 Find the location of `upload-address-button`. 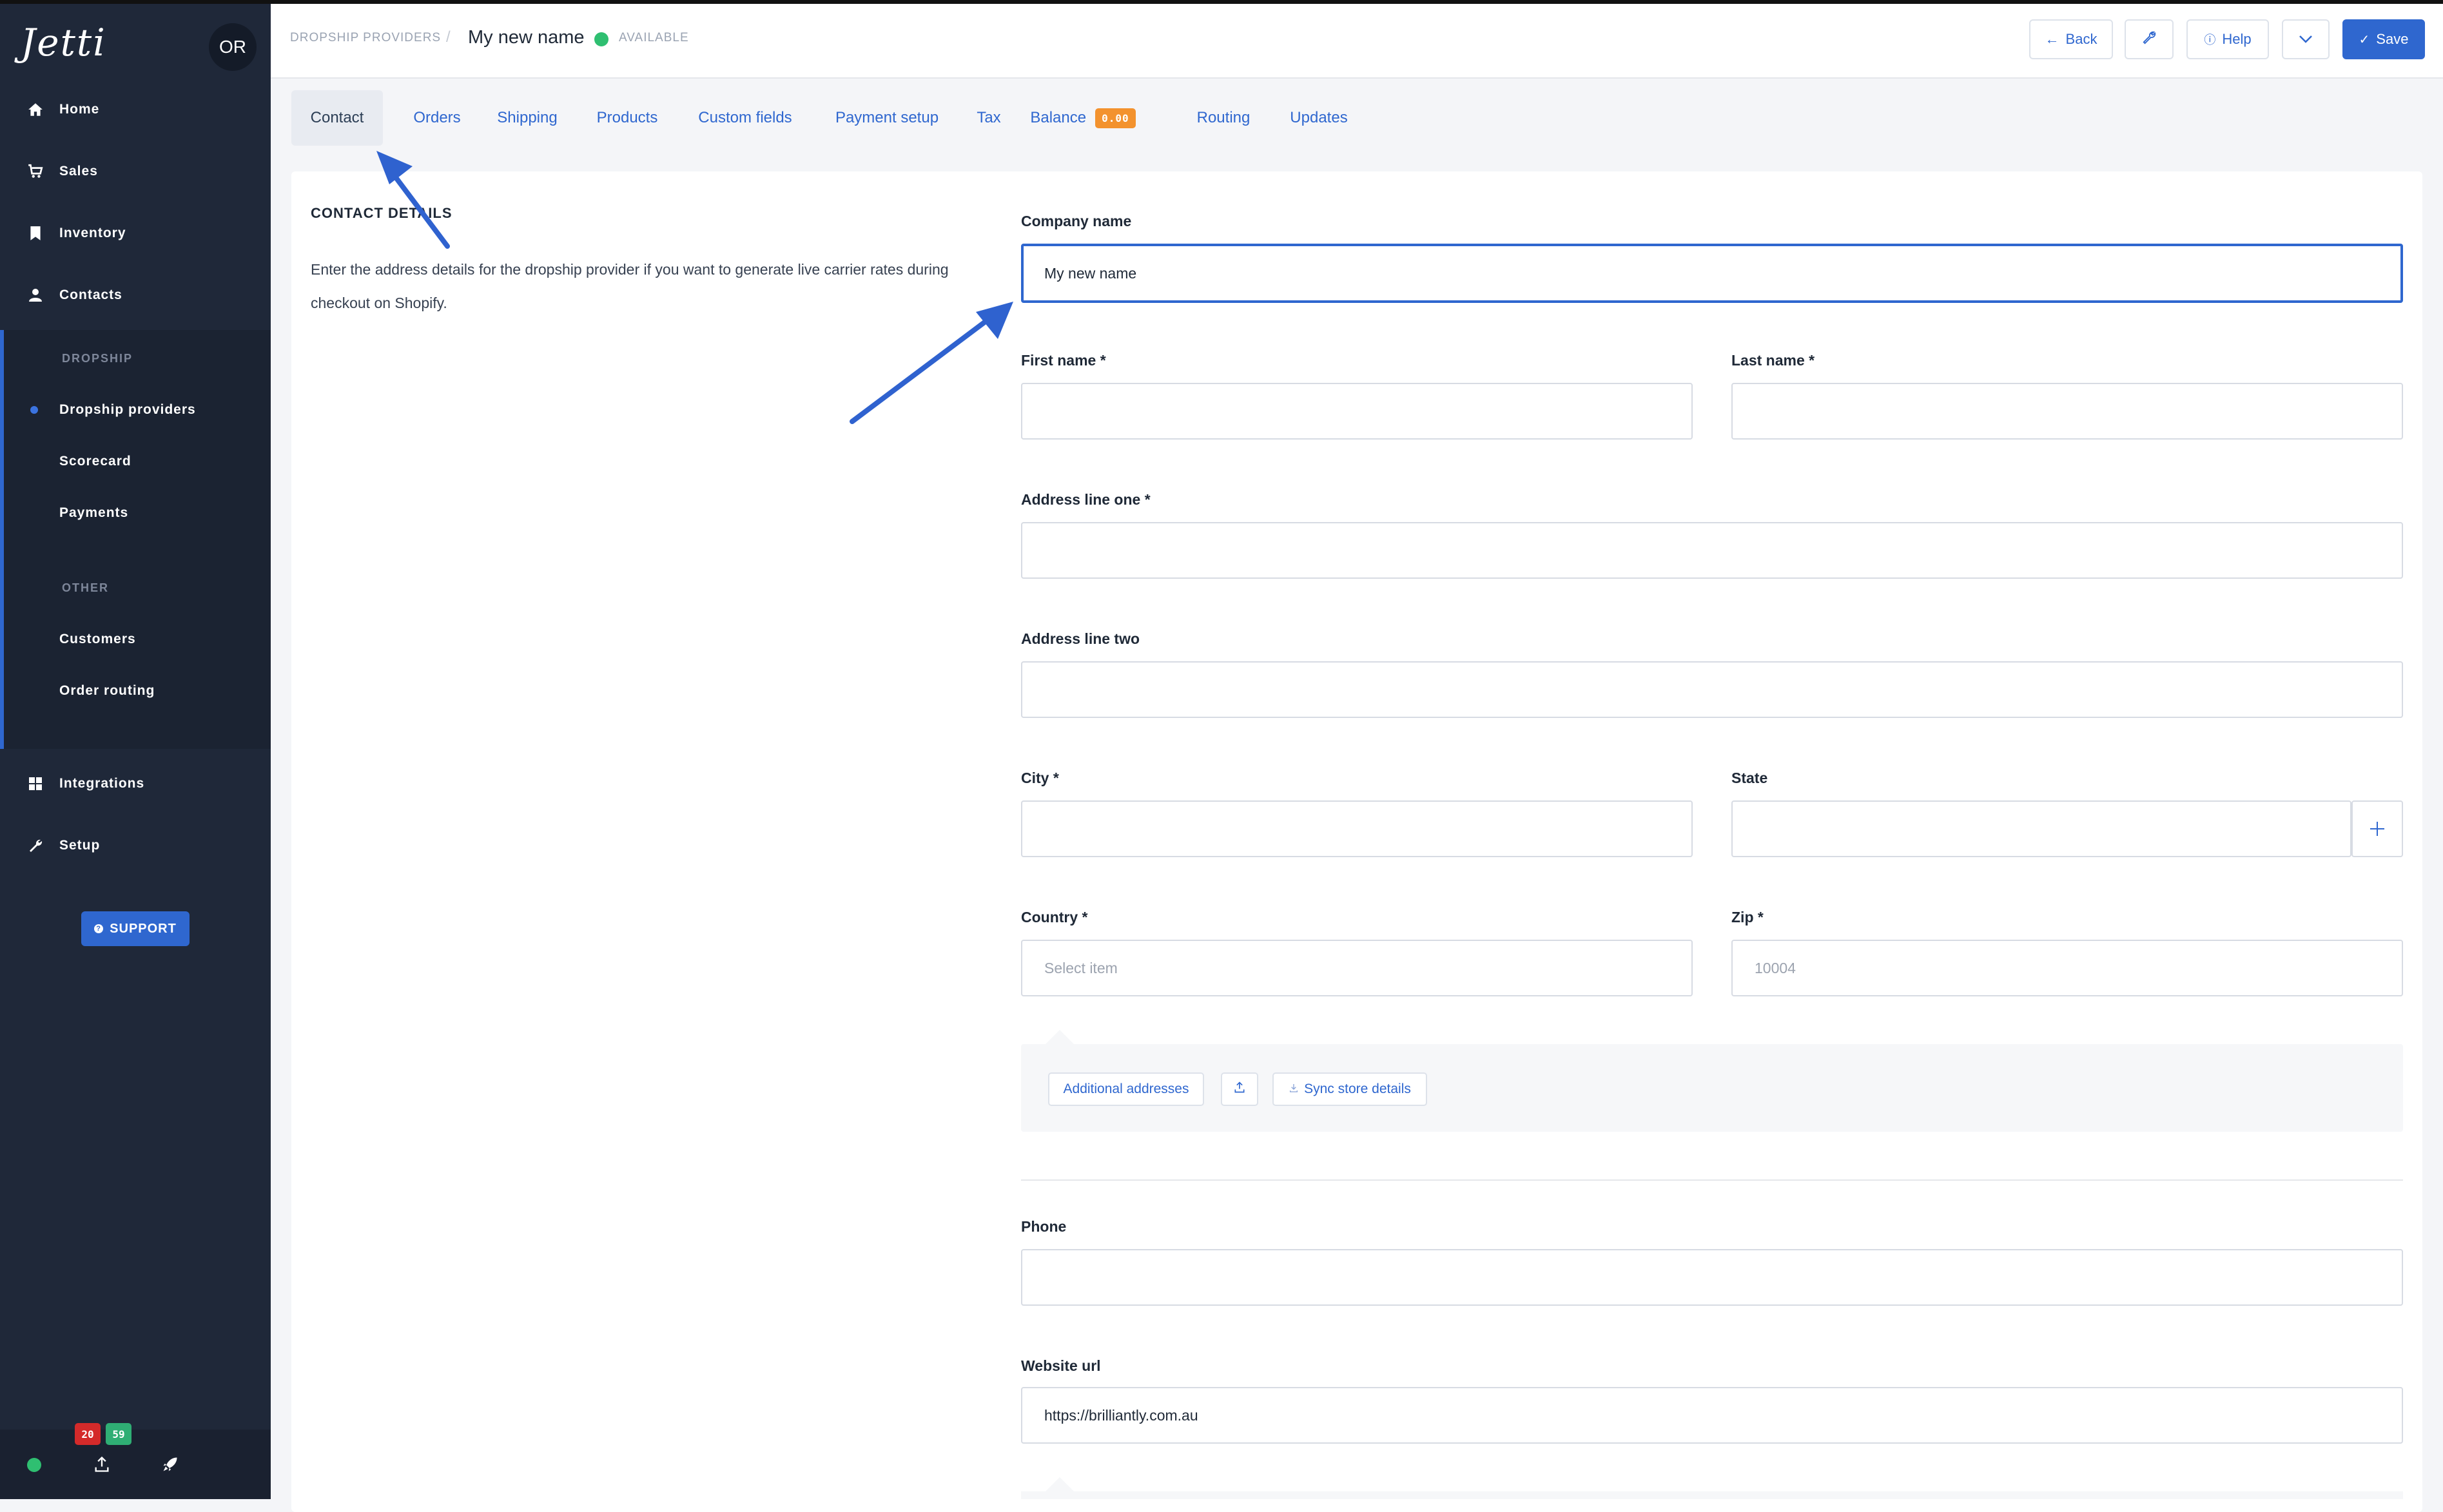

upload-address-button is located at coordinates (1239, 1089).